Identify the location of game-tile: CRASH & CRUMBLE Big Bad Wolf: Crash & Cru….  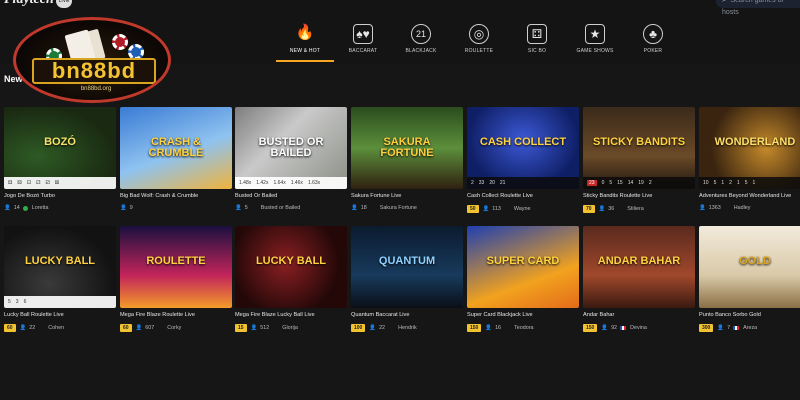
(176, 159).